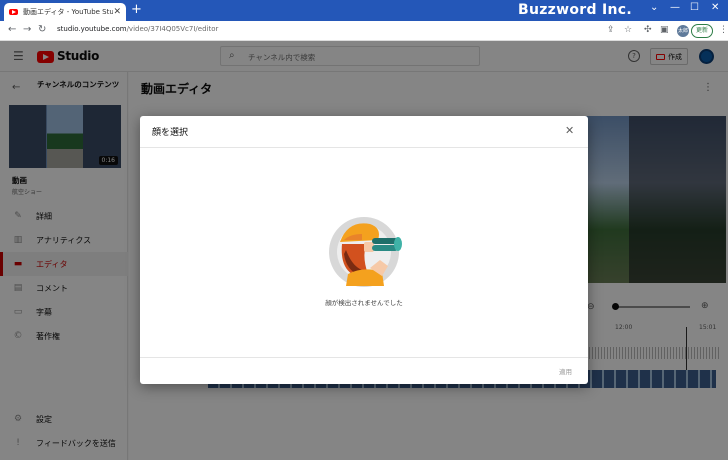  What do you see at coordinates (117, 12) in the screenshot?
I see `tab-close-icon: ✕` at bounding box center [117, 12].